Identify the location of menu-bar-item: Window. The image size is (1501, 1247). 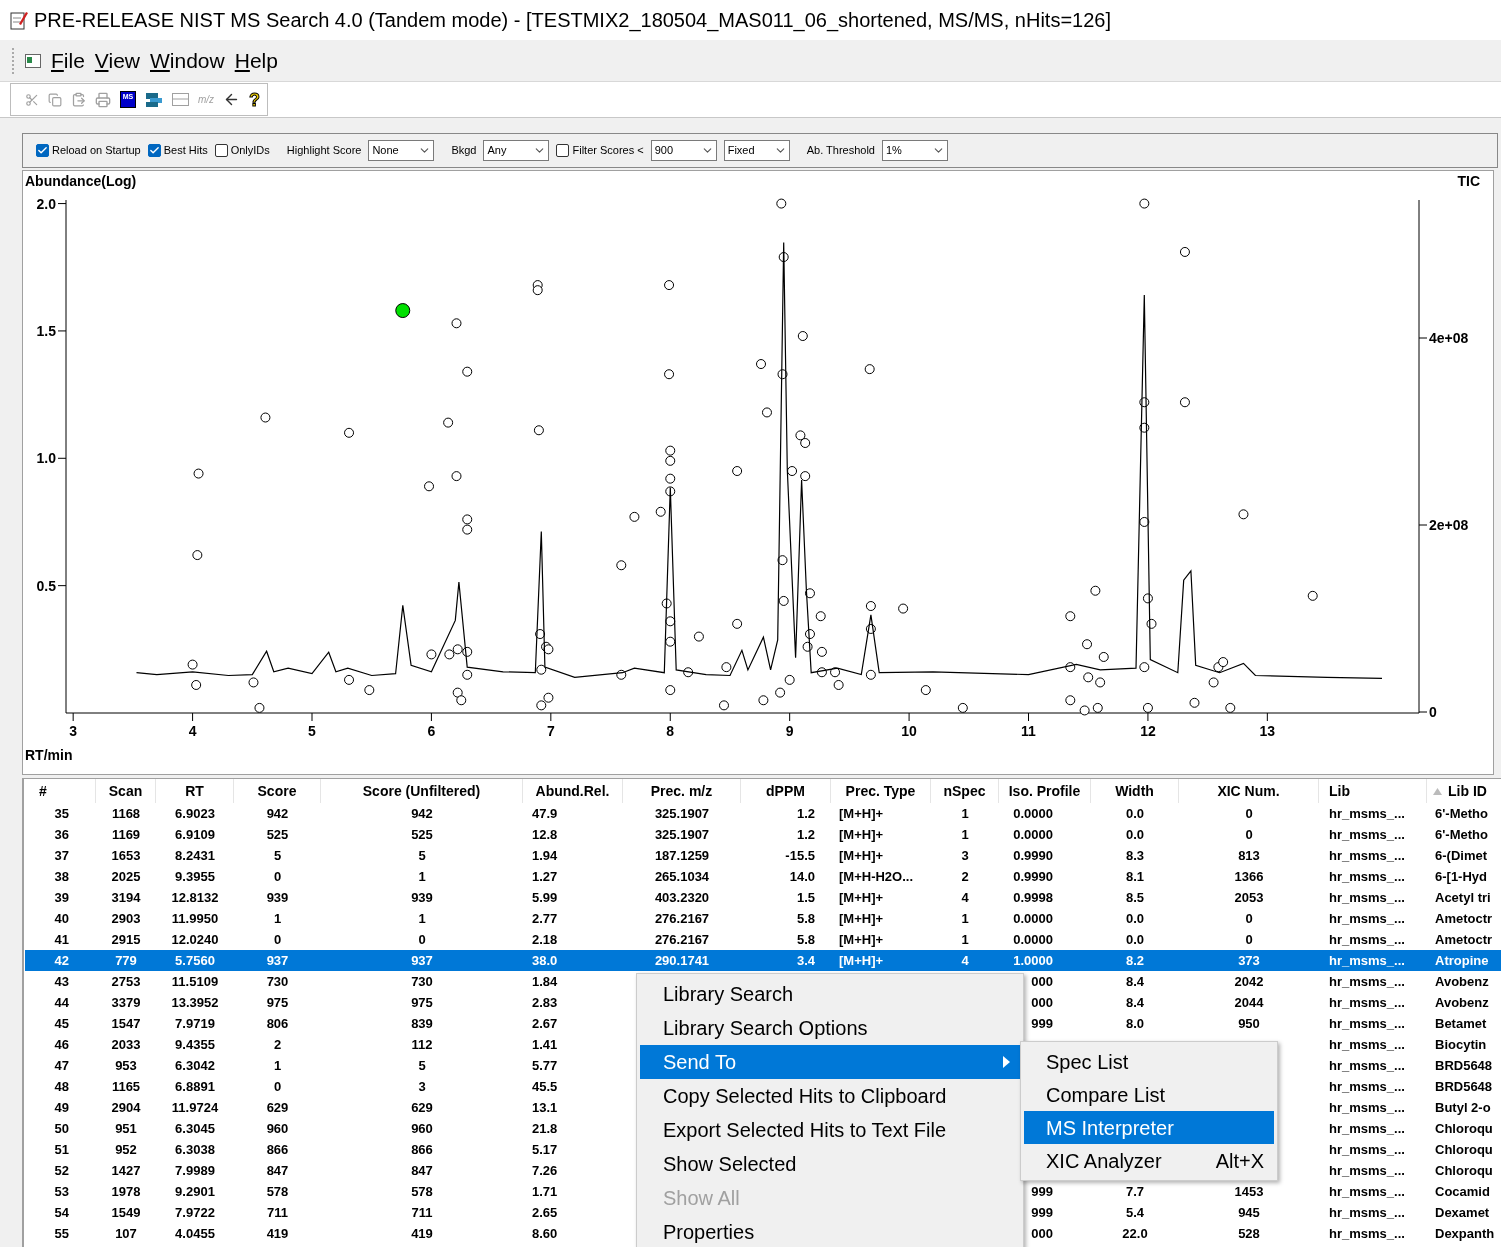
(187, 60).